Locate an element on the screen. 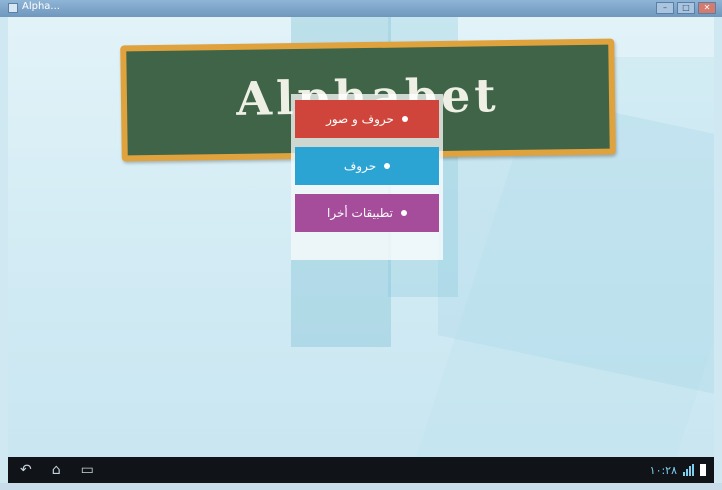 The image size is (722, 490). minimize-icon: – is located at coordinates (665, 8).